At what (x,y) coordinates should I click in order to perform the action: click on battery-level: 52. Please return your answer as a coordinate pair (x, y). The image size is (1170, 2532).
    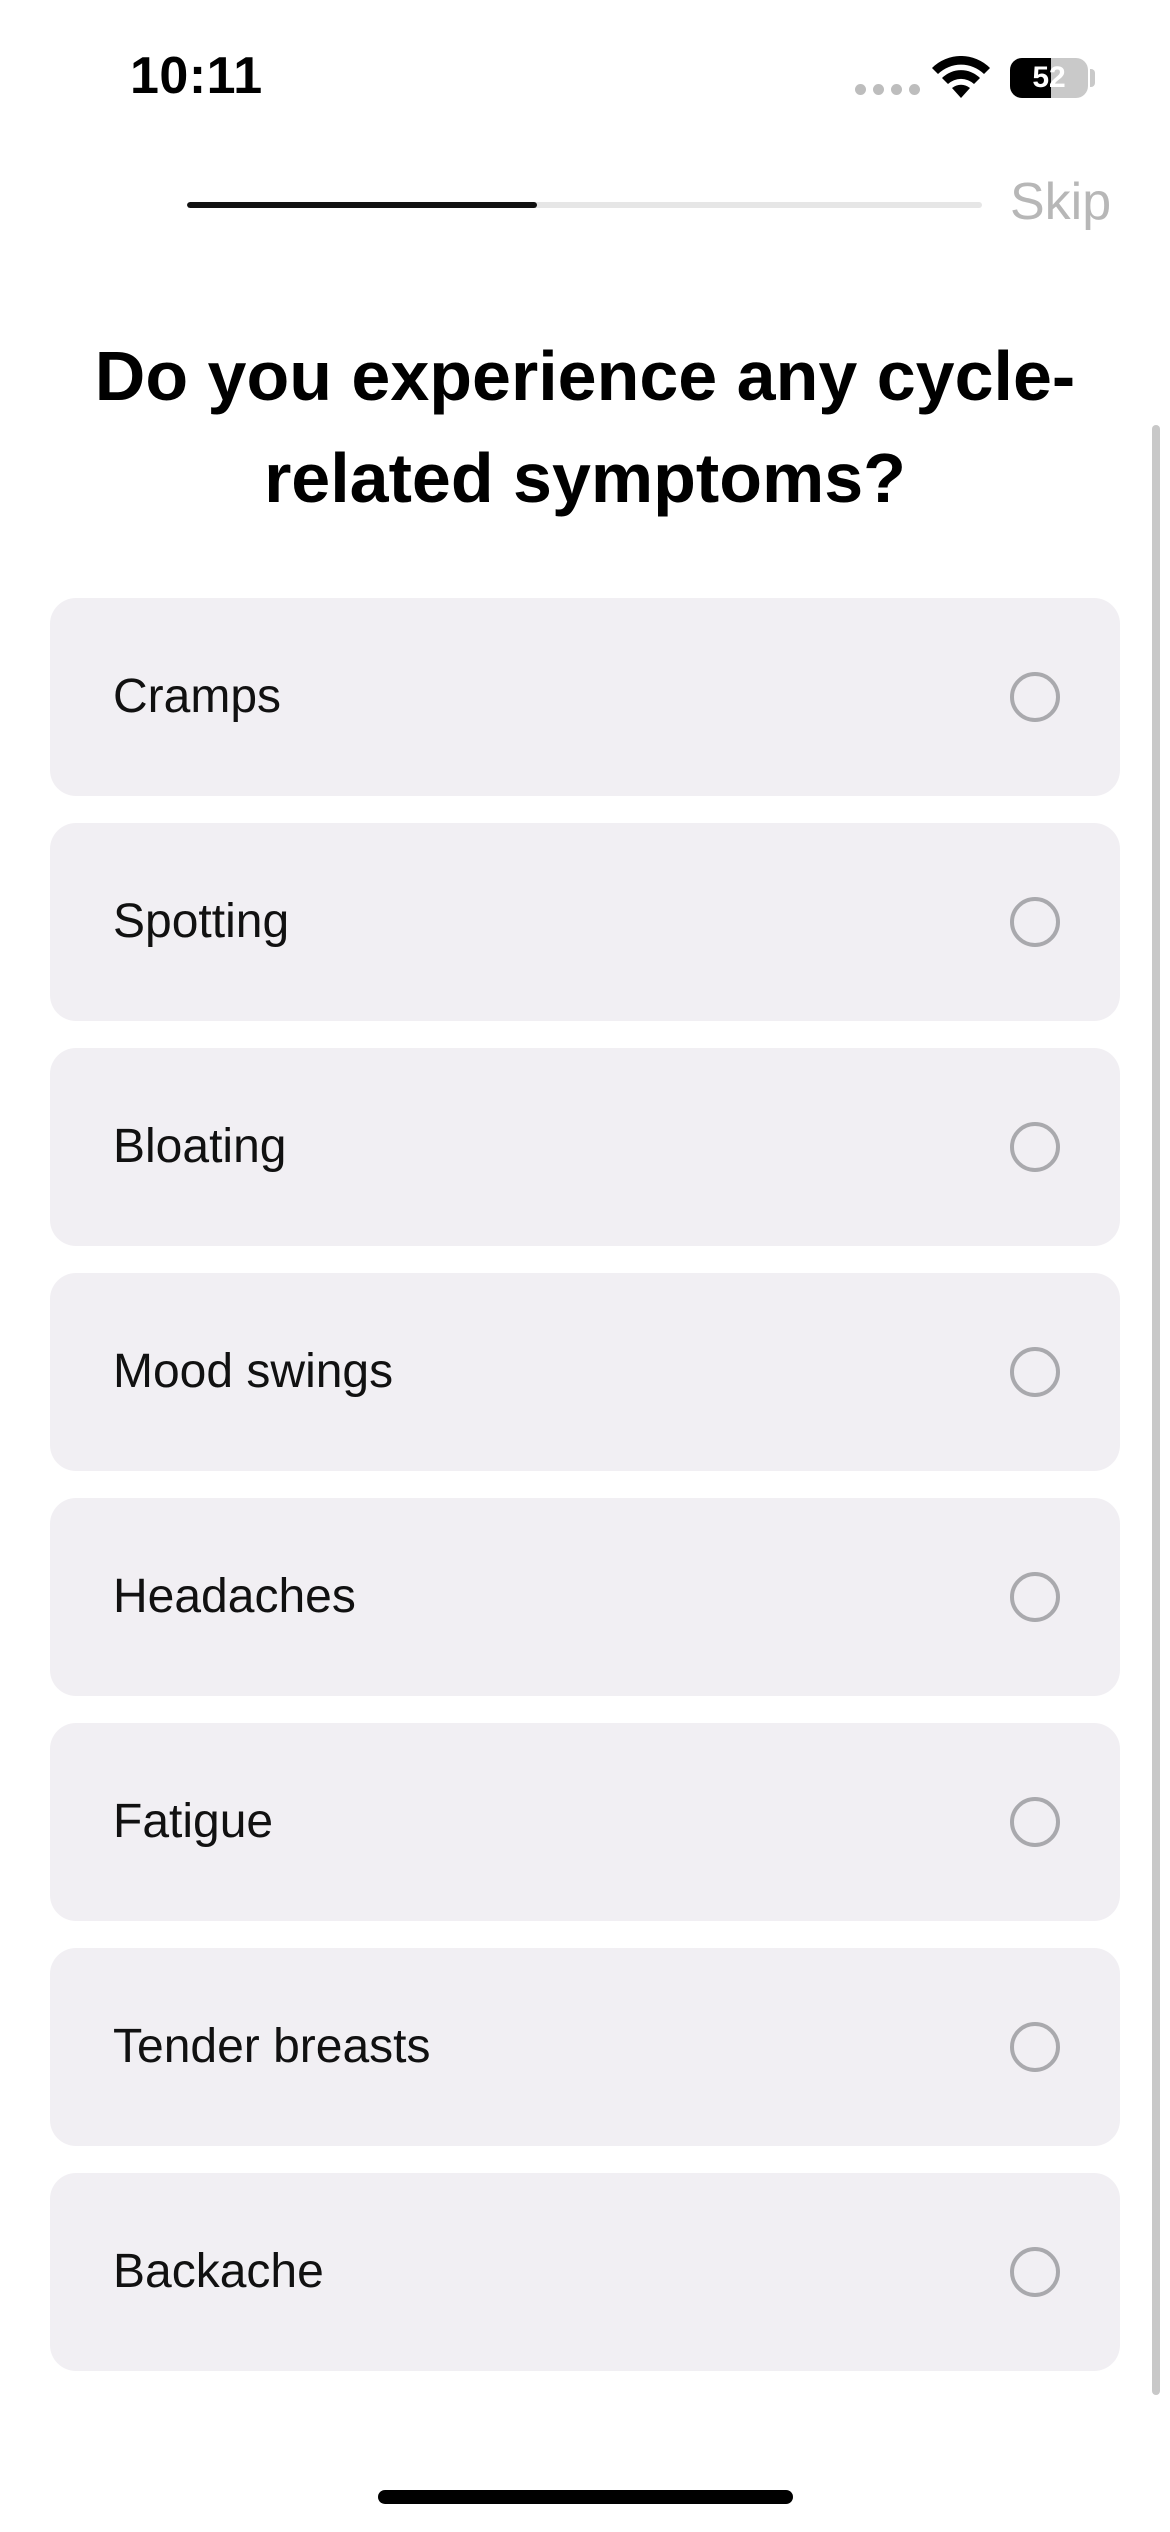
    Looking at the image, I should click on (1049, 77).